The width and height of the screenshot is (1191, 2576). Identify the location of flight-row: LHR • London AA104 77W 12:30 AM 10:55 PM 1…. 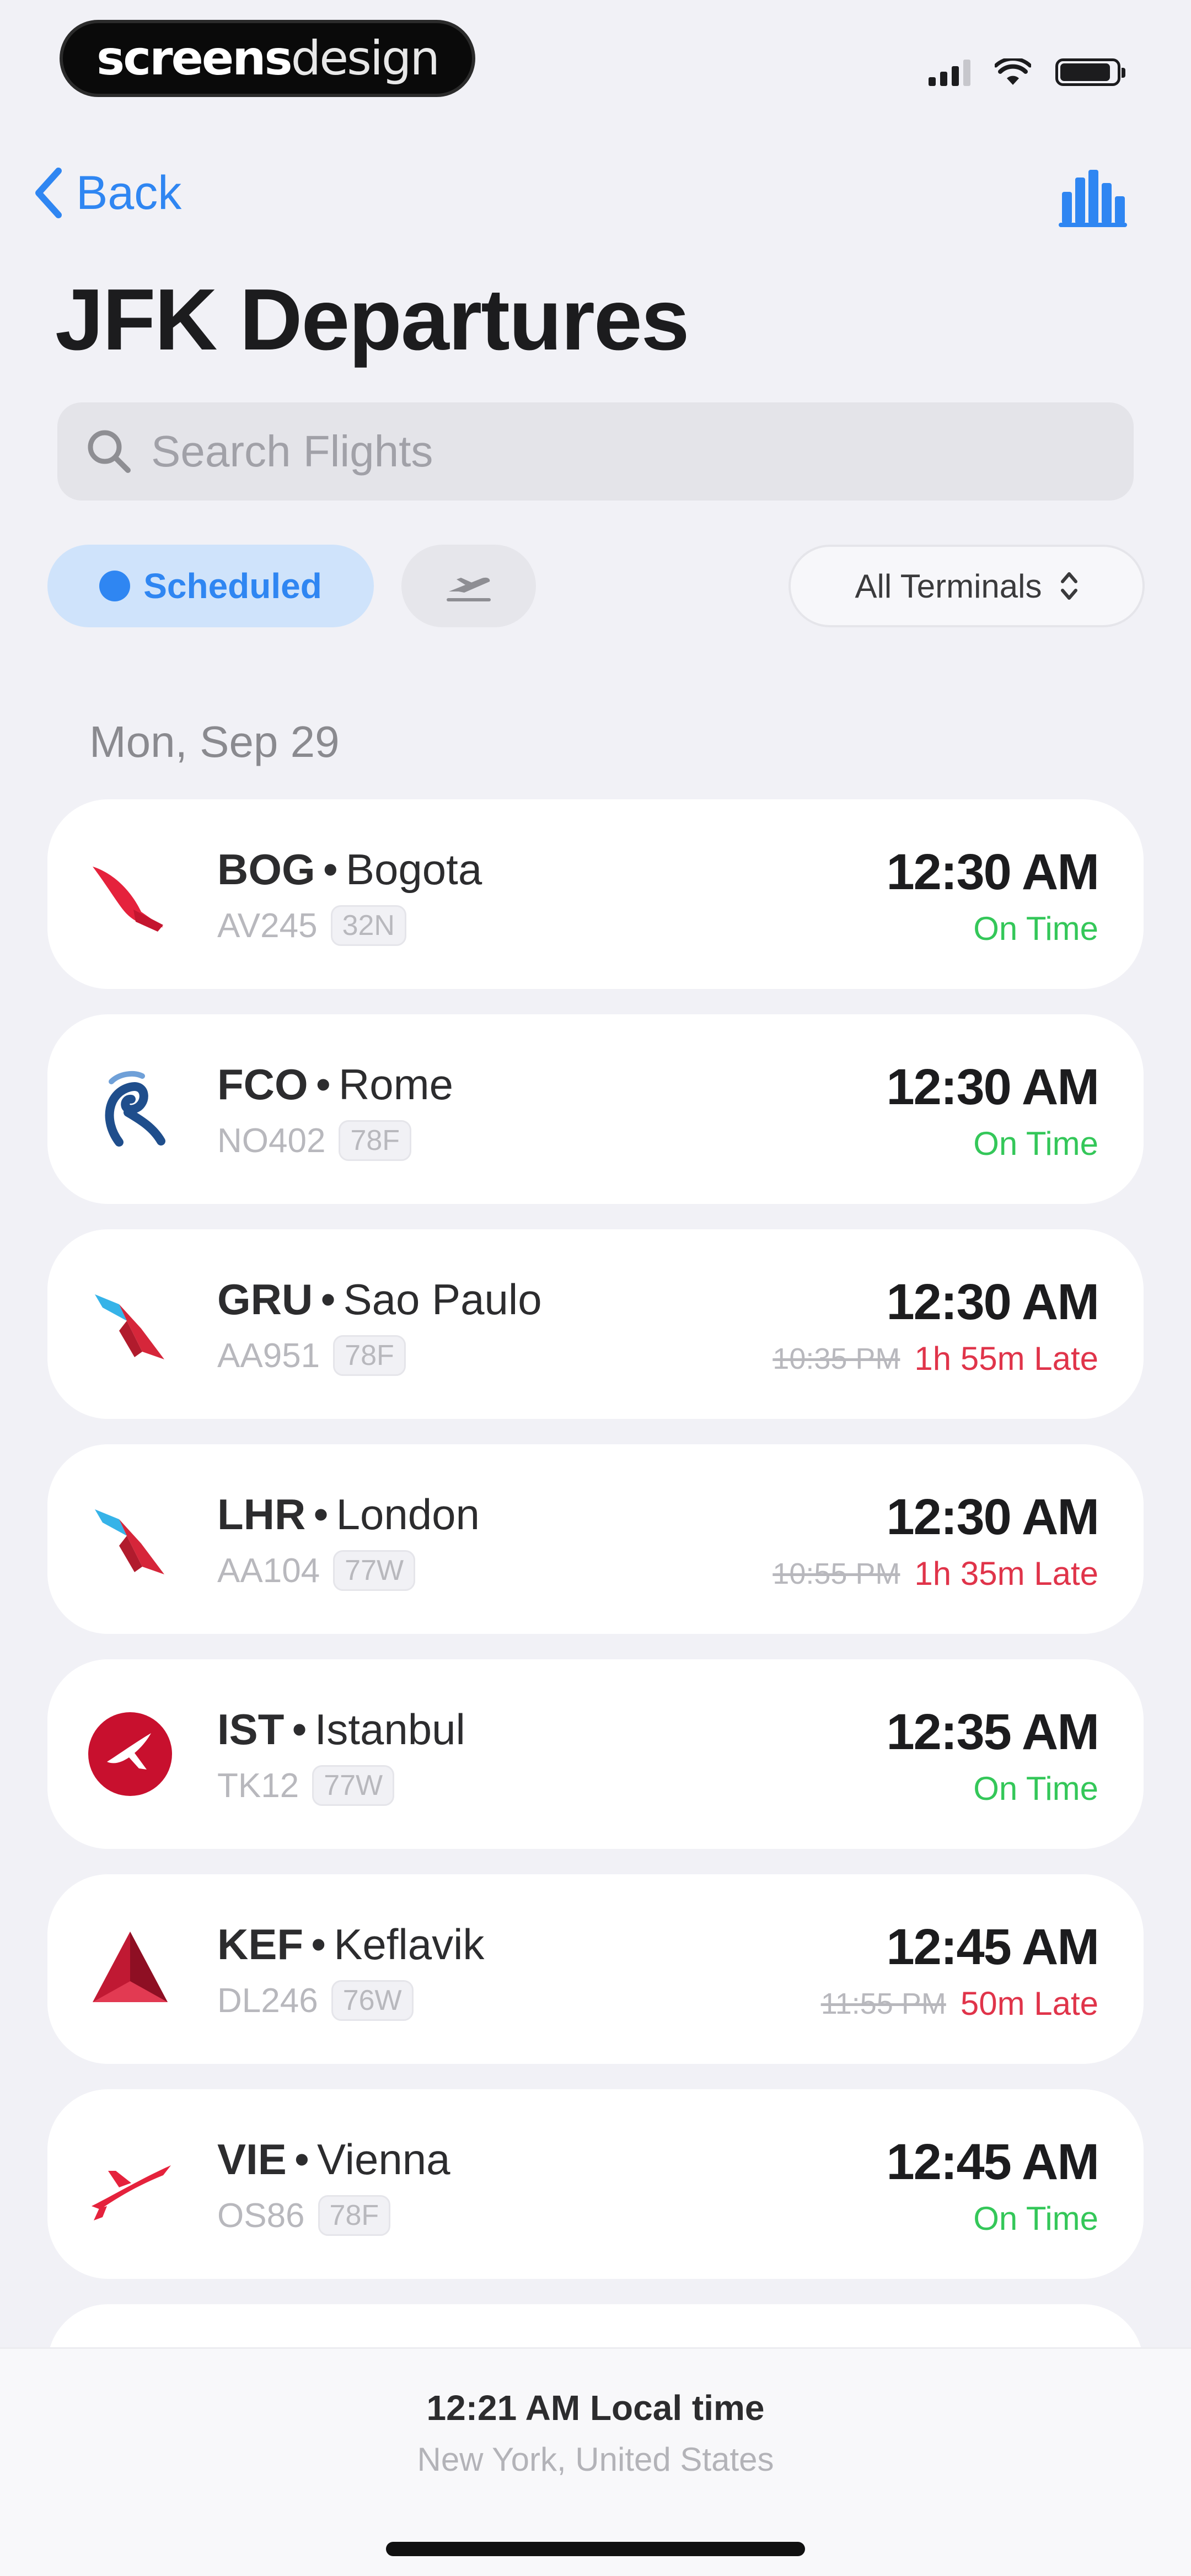
(595, 1539).